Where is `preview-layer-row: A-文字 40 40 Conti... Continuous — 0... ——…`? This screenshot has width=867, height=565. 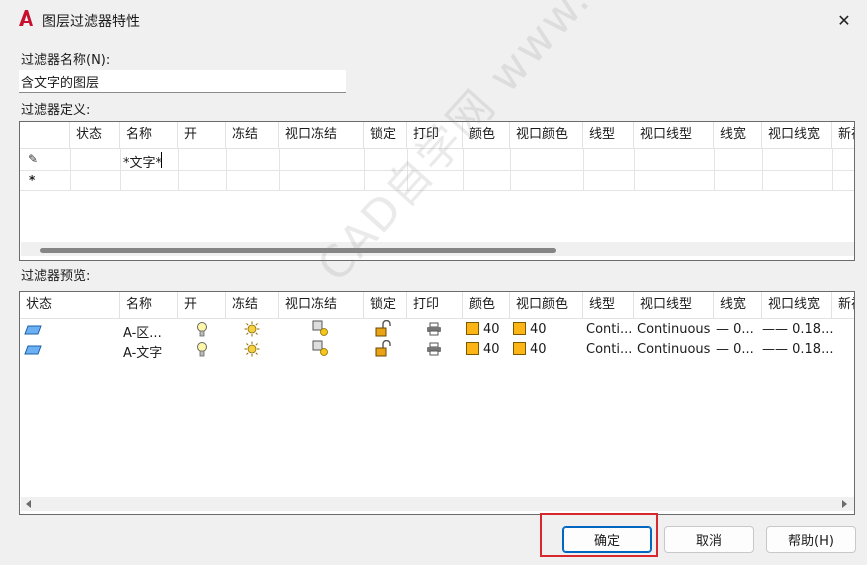 preview-layer-row: A-文字 40 40 Conti... Continuous — 0... ——… is located at coordinates (437, 350).